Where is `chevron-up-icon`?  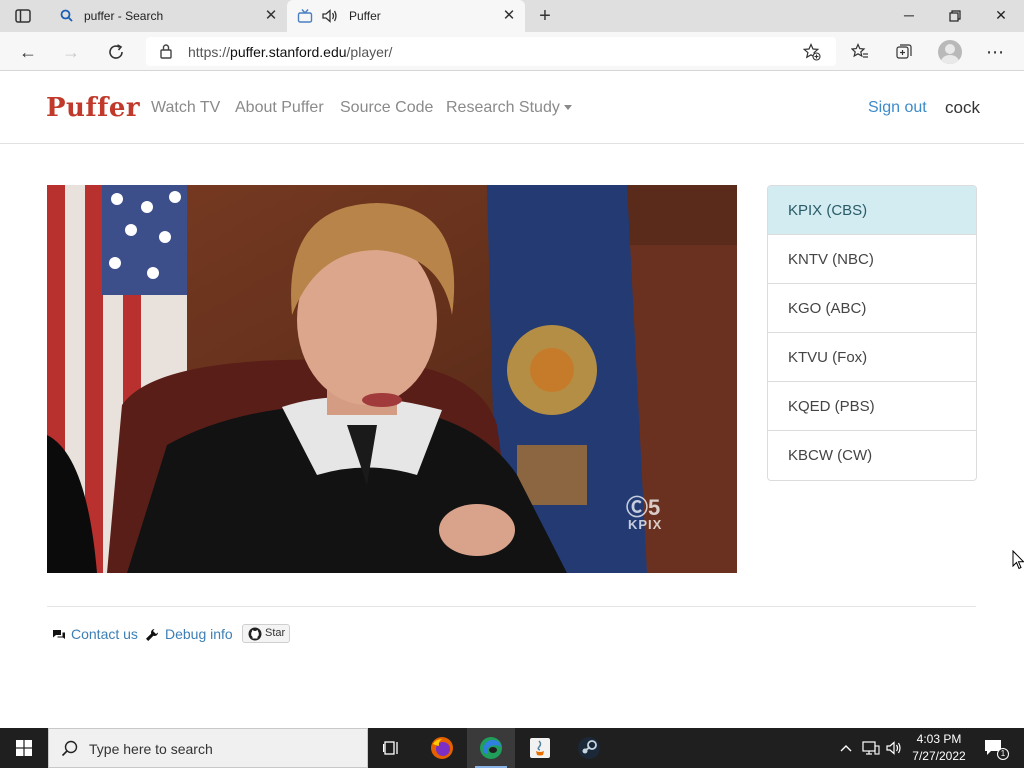 chevron-up-icon is located at coordinates (846, 748).